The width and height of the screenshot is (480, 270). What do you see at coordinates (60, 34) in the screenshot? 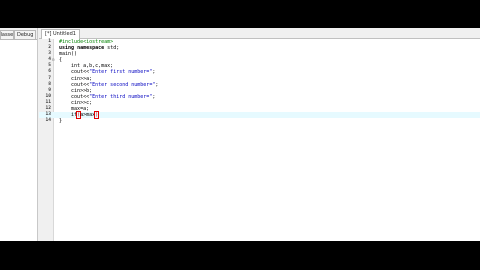
I see `editor-tab-untitled1: [*] Untitled1` at bounding box center [60, 34].